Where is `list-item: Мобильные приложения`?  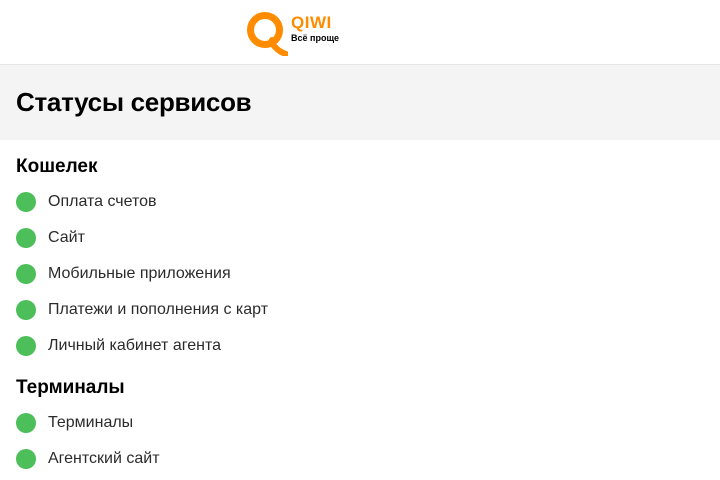
list-item: Мобильные приложения is located at coordinates (360, 274).